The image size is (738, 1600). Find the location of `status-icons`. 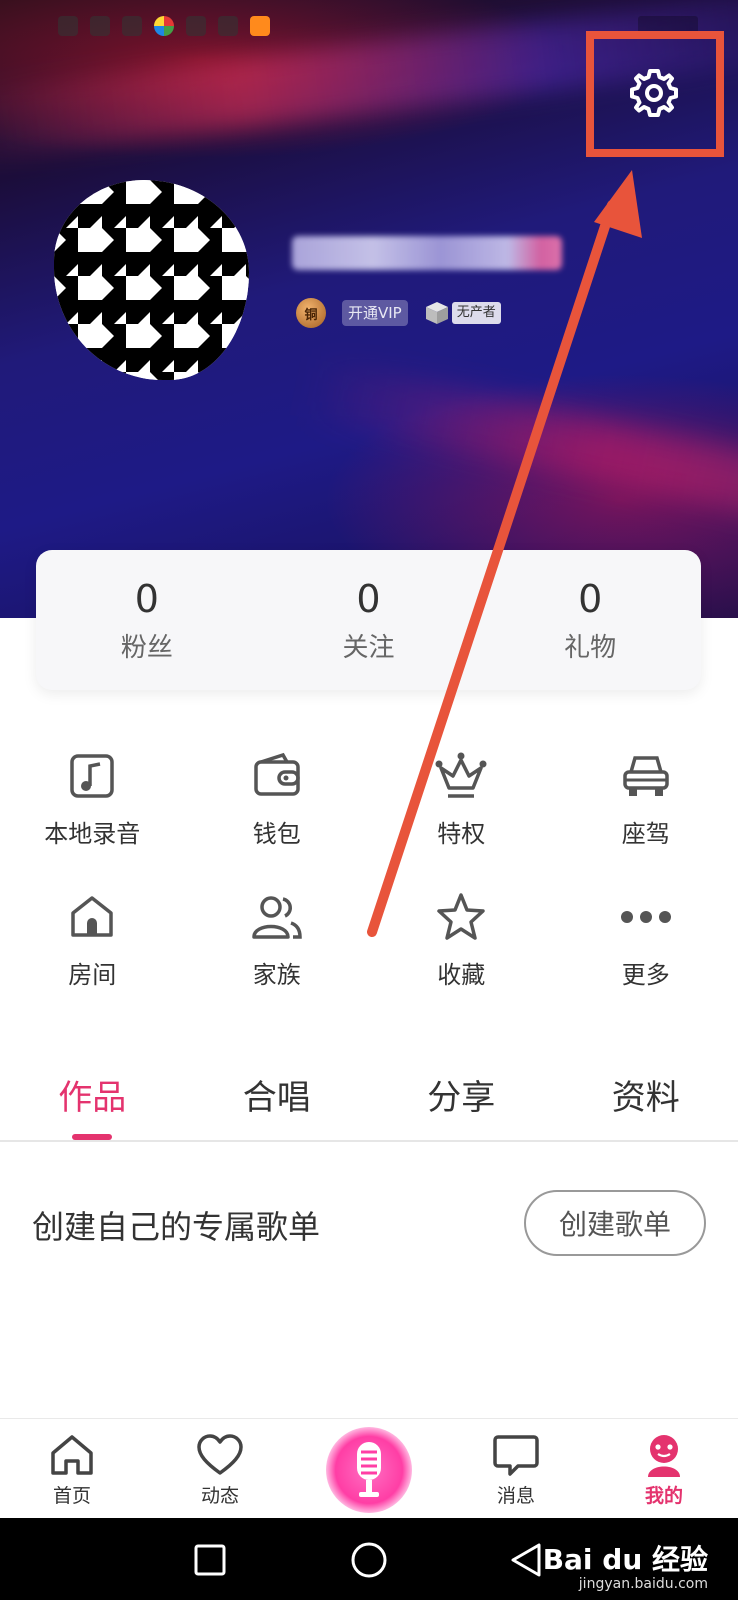

status-icons is located at coordinates (164, 26).